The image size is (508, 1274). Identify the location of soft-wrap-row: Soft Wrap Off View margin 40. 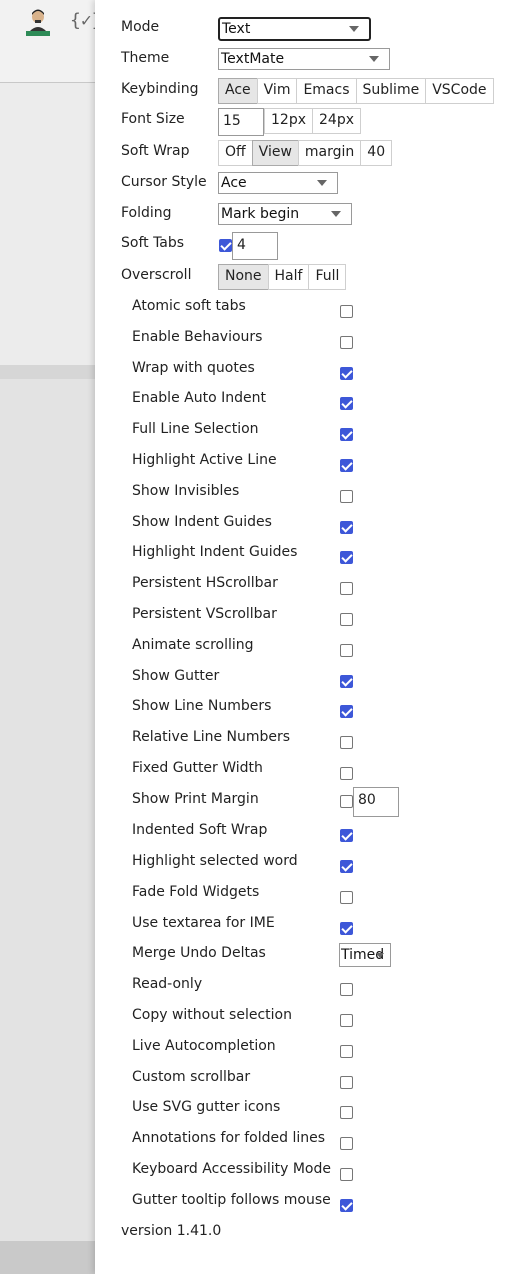
(301, 154).